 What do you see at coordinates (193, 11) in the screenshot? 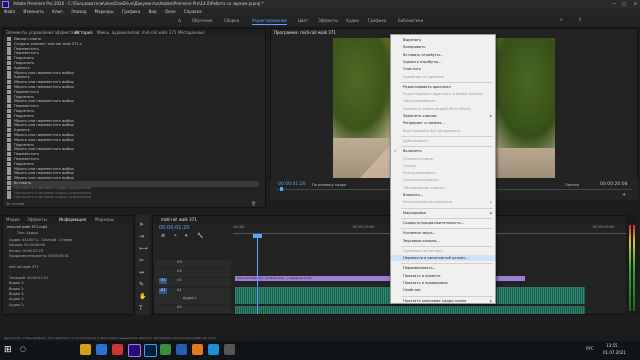
I see `menu-help: Справка` at bounding box center [193, 11].